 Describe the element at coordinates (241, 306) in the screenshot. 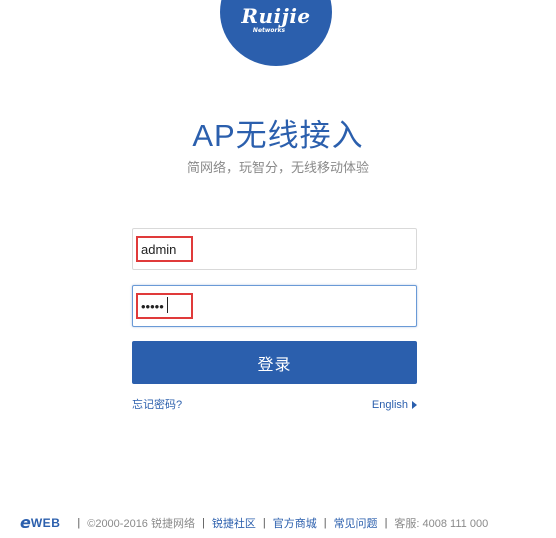

I see `password-input` at that location.